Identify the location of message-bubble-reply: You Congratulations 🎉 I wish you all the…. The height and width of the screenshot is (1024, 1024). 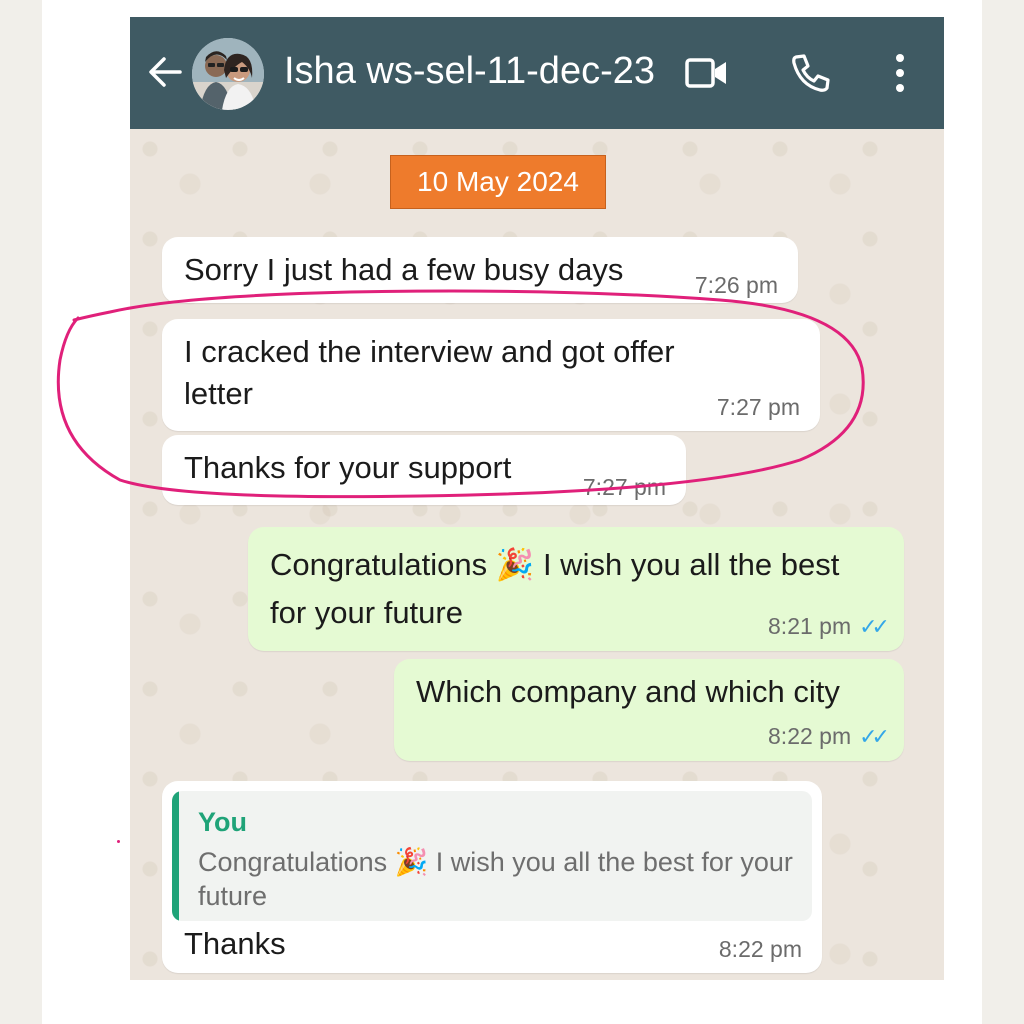
(492, 877).